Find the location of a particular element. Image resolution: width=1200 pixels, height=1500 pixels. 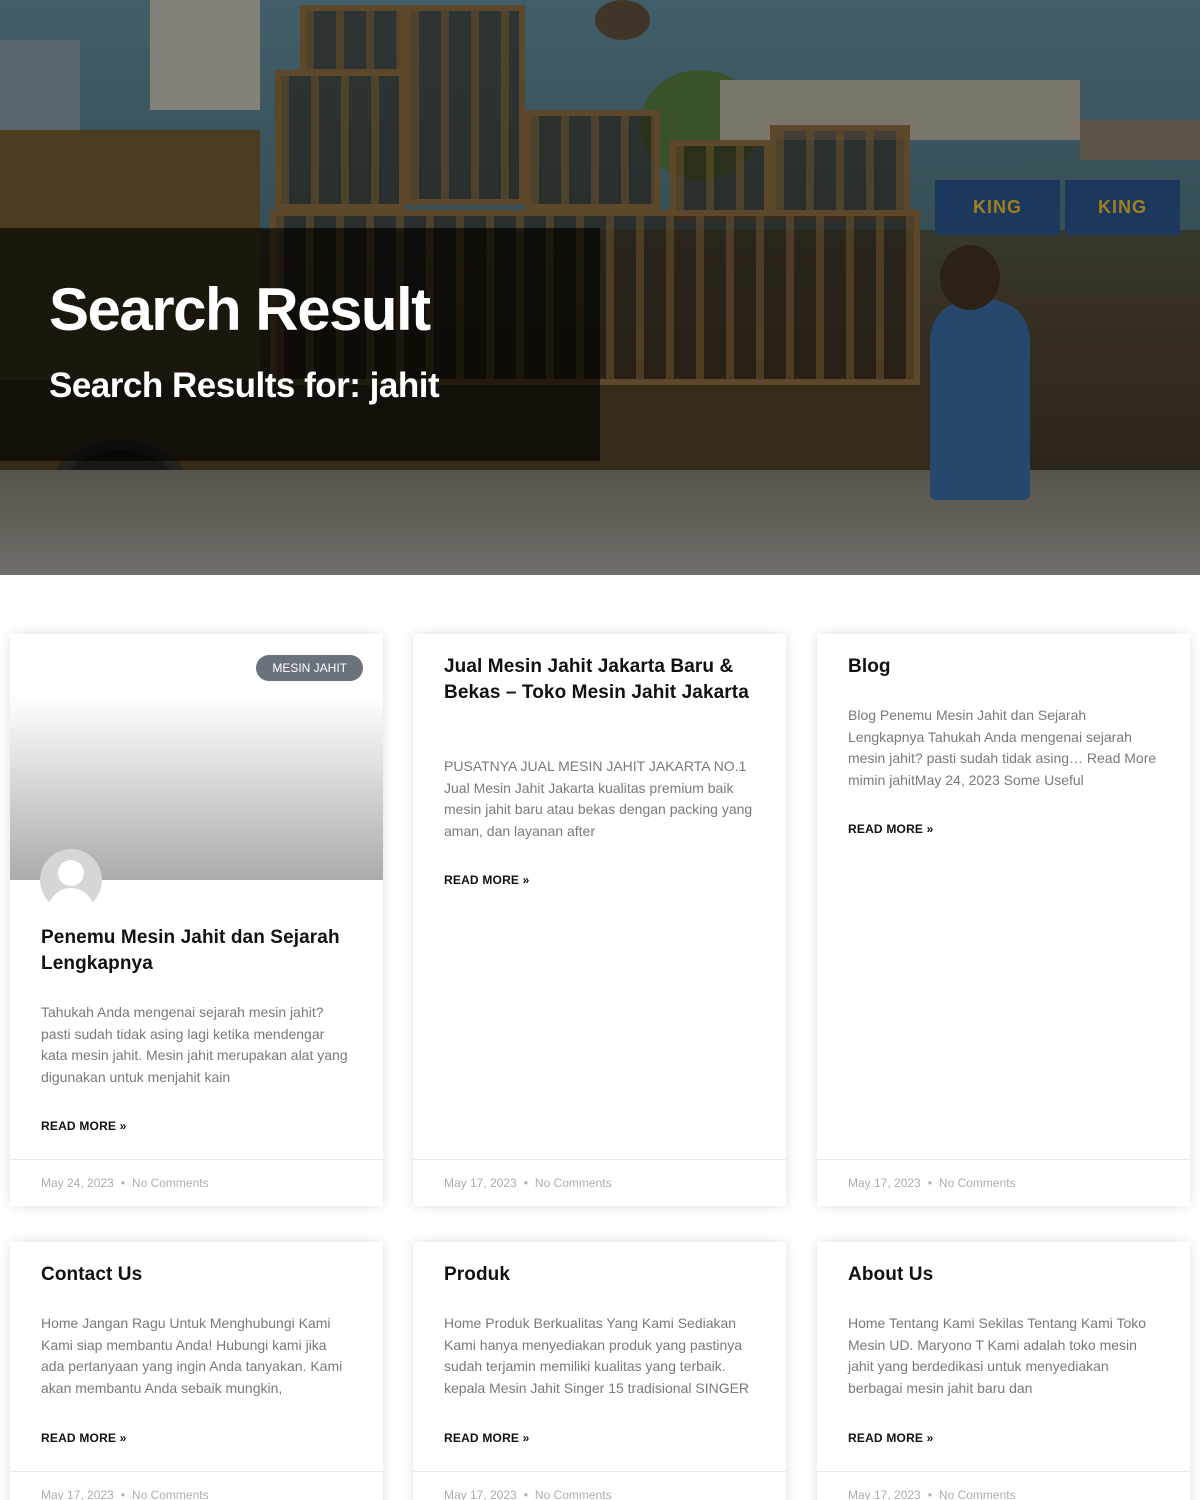

post-title: Produk is located at coordinates (600, 1275).